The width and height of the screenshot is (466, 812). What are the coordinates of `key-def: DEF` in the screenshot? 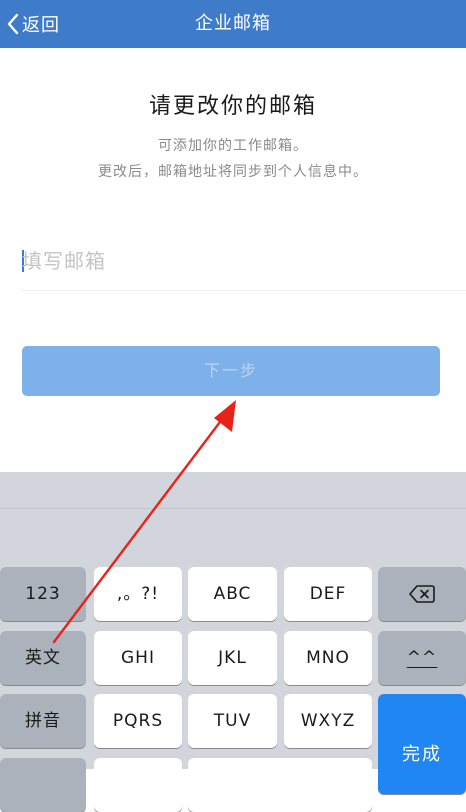 It's located at (328, 594).